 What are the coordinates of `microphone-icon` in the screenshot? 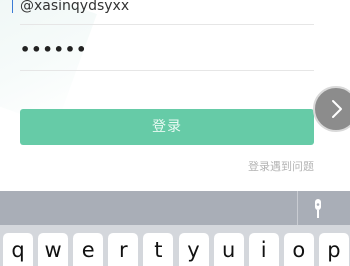 It's located at (318, 209).